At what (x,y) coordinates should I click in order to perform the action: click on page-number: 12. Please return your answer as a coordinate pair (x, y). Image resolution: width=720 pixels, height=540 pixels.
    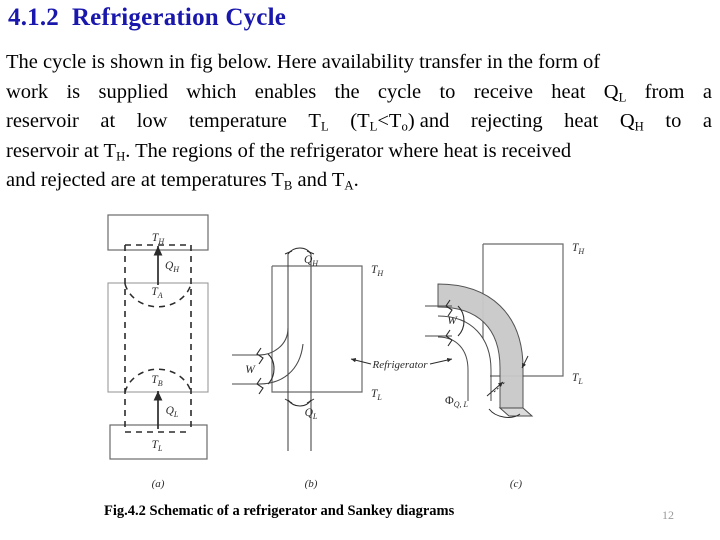
    Looking at the image, I should click on (668, 515).